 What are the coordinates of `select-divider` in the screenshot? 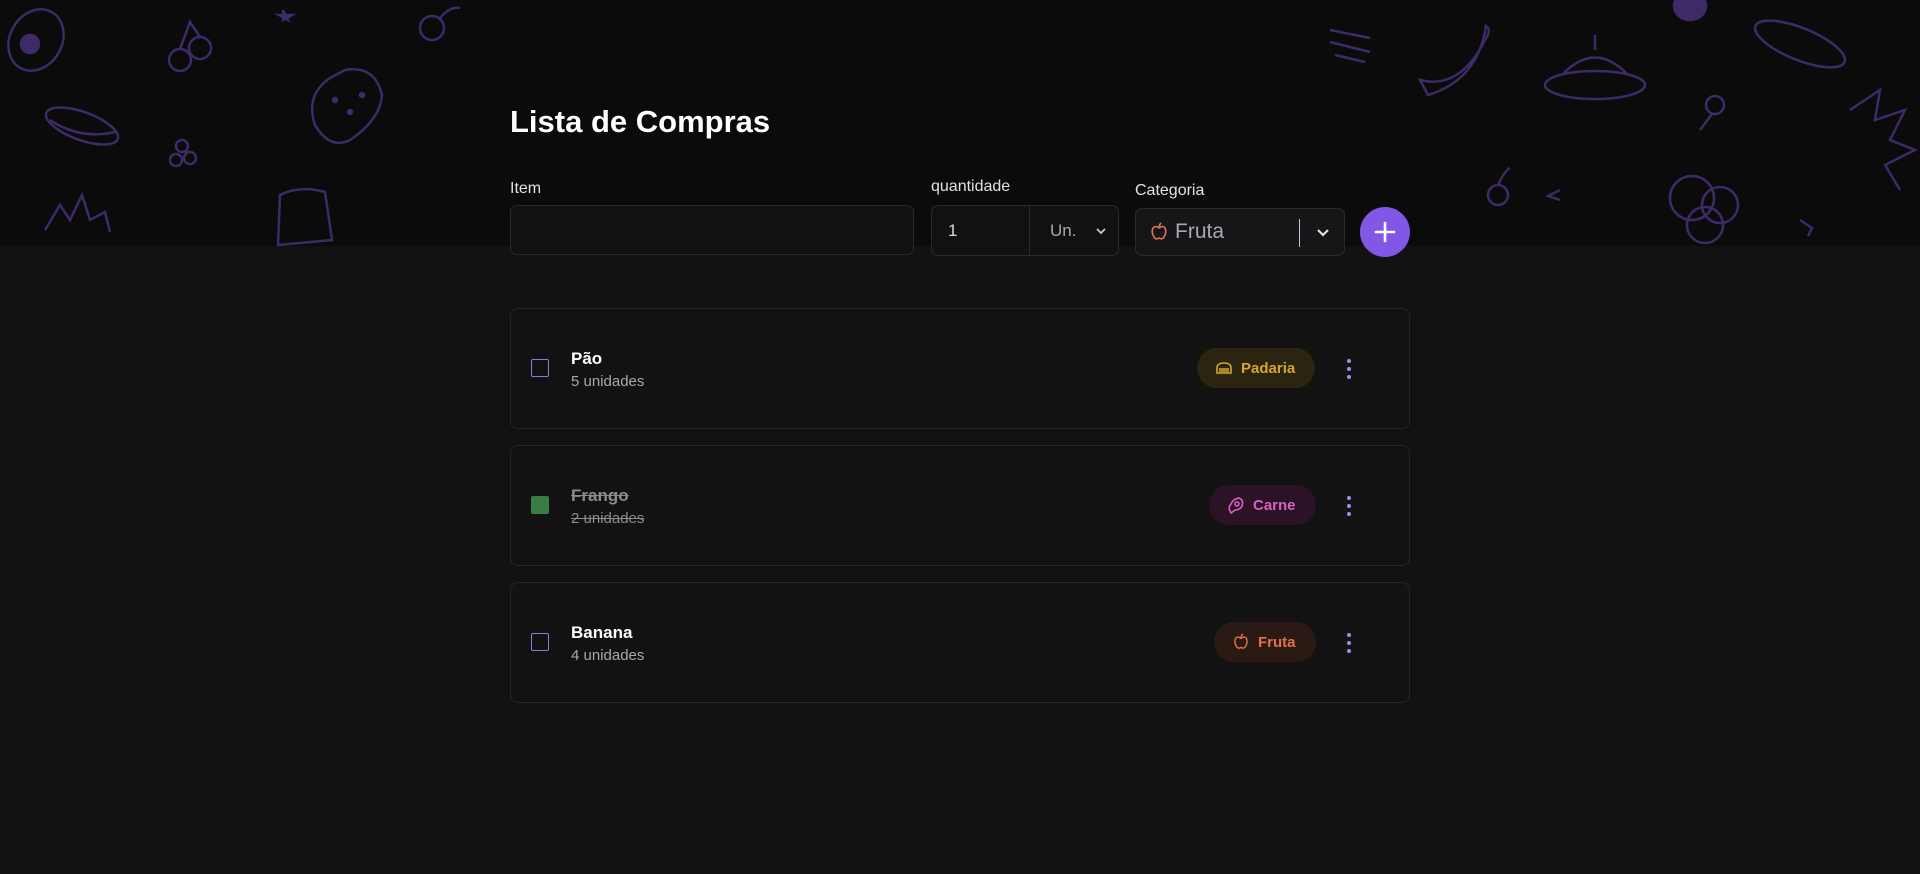 It's located at (1299, 233).